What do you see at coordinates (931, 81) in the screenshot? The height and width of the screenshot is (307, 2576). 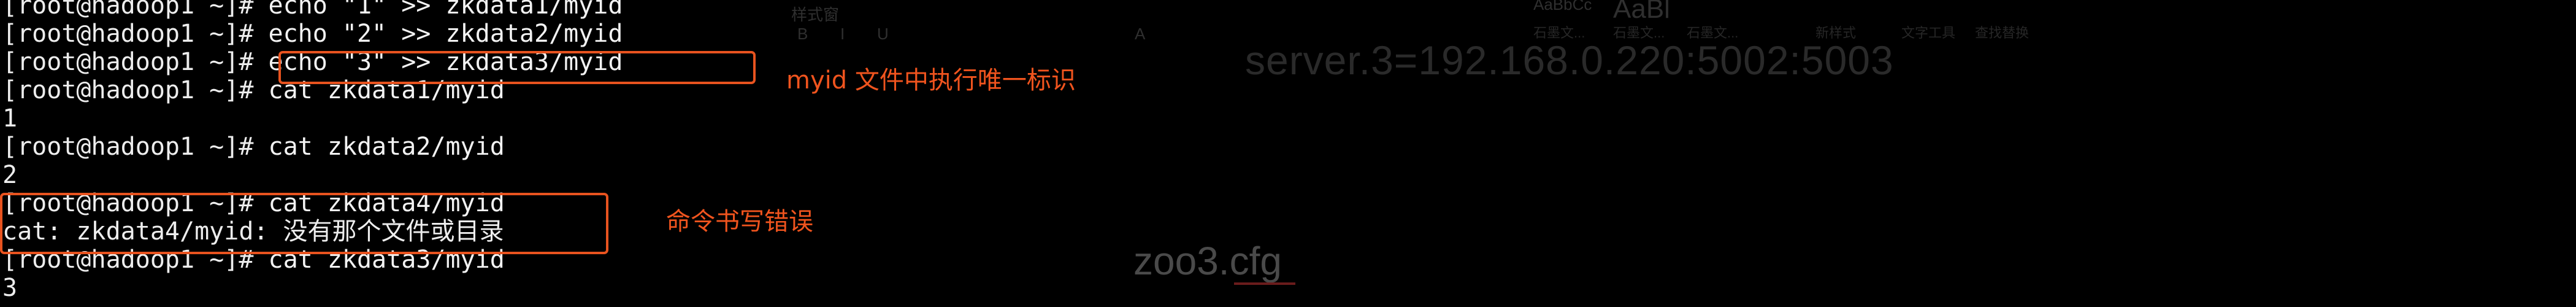 I see `myid-annotation: myid 文件中执行唯一标识` at bounding box center [931, 81].